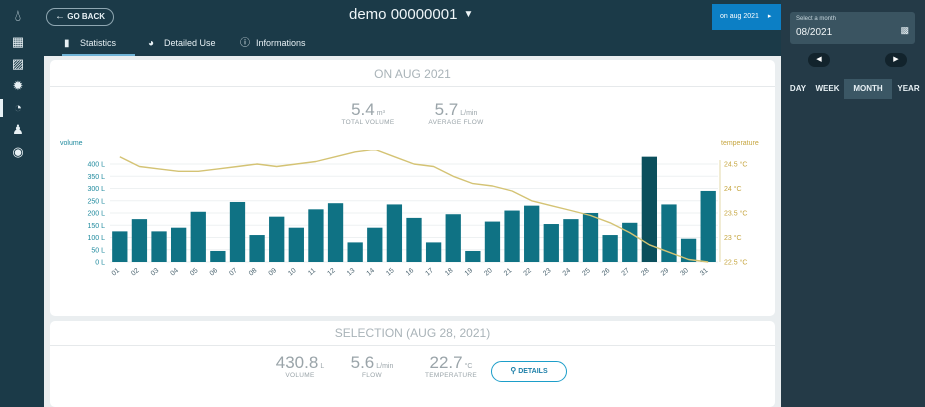 The height and width of the screenshot is (407, 925). I want to click on x-tick-label: 26, so click(606, 272).